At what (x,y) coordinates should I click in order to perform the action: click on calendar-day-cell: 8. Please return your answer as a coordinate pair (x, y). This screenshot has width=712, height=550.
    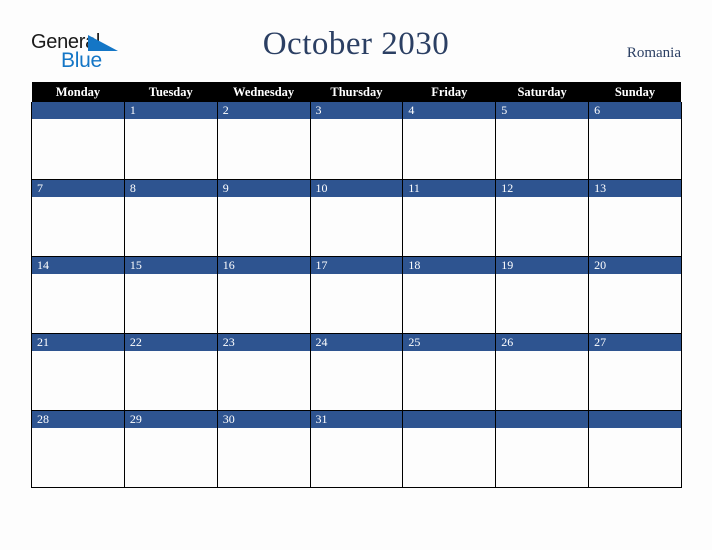
    Looking at the image, I should click on (170, 218).